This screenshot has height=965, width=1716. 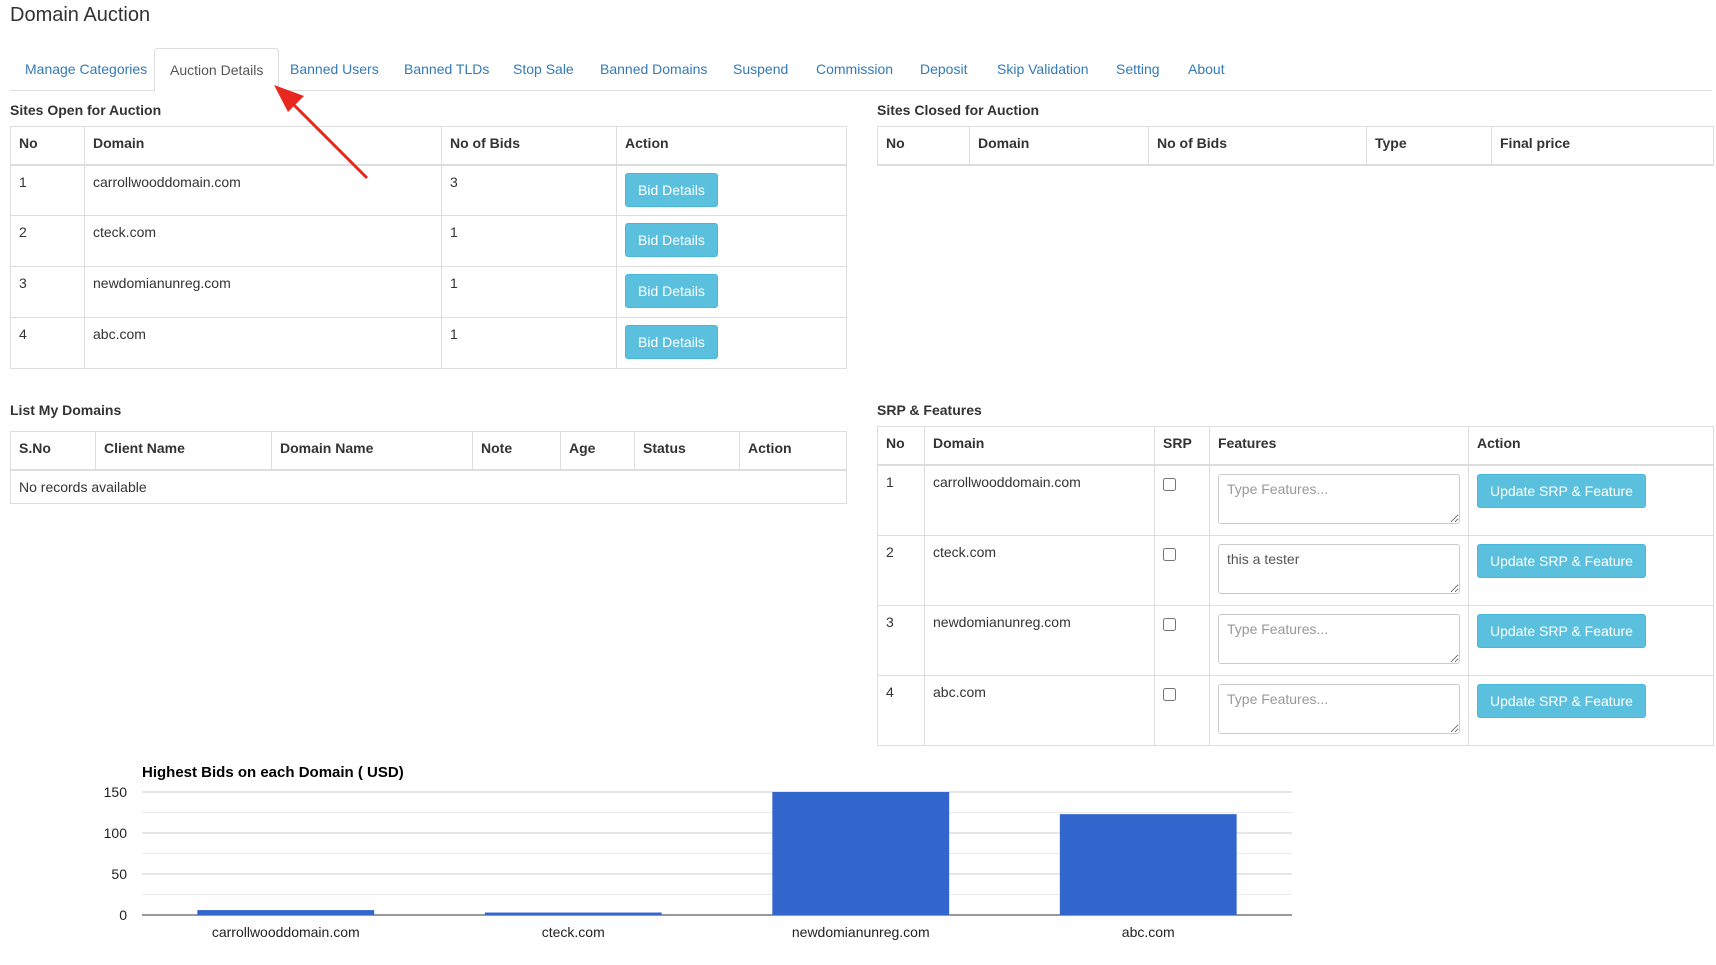 I want to click on chart-y-axis: 0 50 100 150, so click(x=116, y=853).